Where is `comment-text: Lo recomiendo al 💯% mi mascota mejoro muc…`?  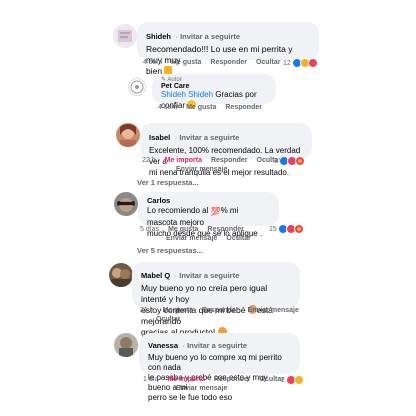
comment-text: Lo recomiendo al 💯% mi mascota mejoro muc… is located at coordinates (205, 222).